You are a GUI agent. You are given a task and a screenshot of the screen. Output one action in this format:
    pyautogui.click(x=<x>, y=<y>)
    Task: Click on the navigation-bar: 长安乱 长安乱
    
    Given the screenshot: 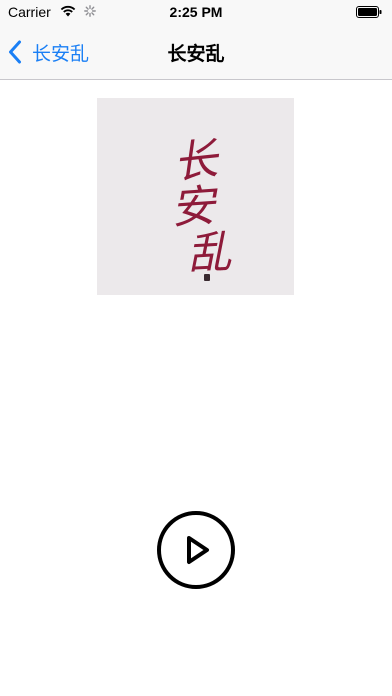 What is the action you would take?
    pyautogui.click(x=196, y=52)
    